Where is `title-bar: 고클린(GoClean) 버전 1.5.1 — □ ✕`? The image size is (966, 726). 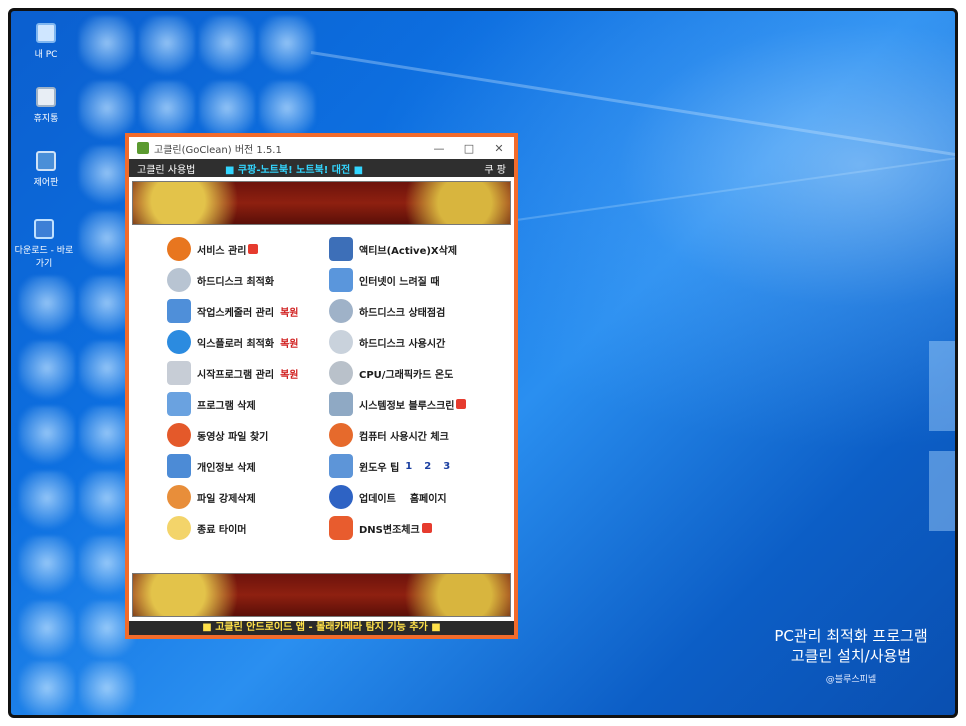 title-bar: 고클린(GoClean) 버전 1.5.1 — □ ✕ is located at coordinates (321, 148).